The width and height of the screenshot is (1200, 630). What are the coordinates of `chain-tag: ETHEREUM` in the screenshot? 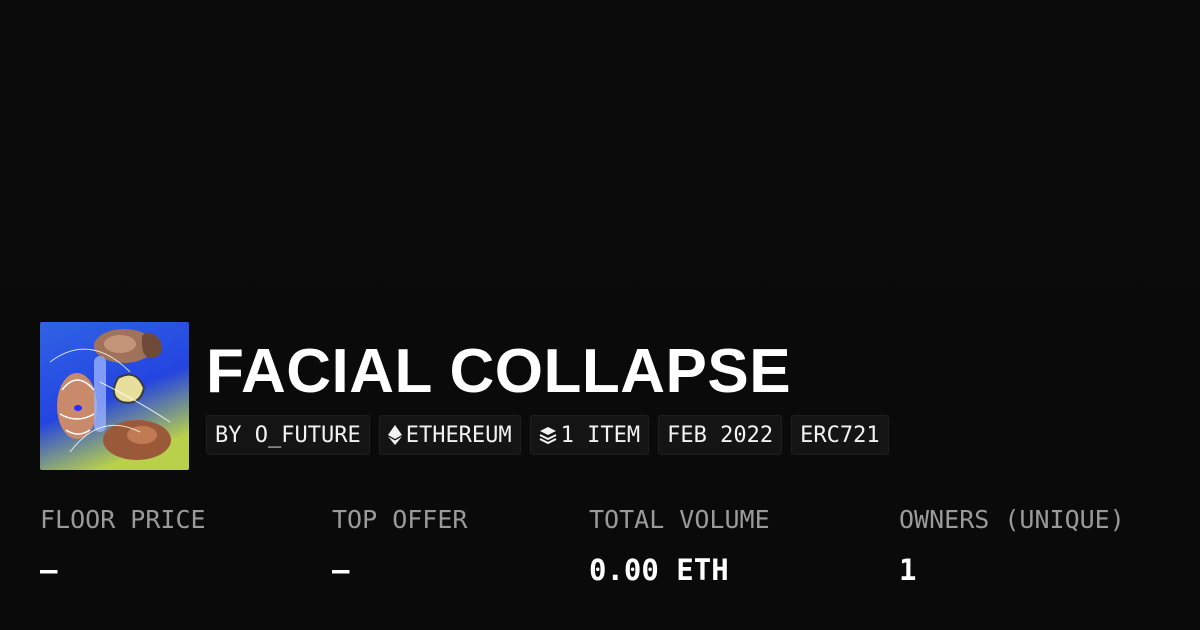 It's located at (449, 435).